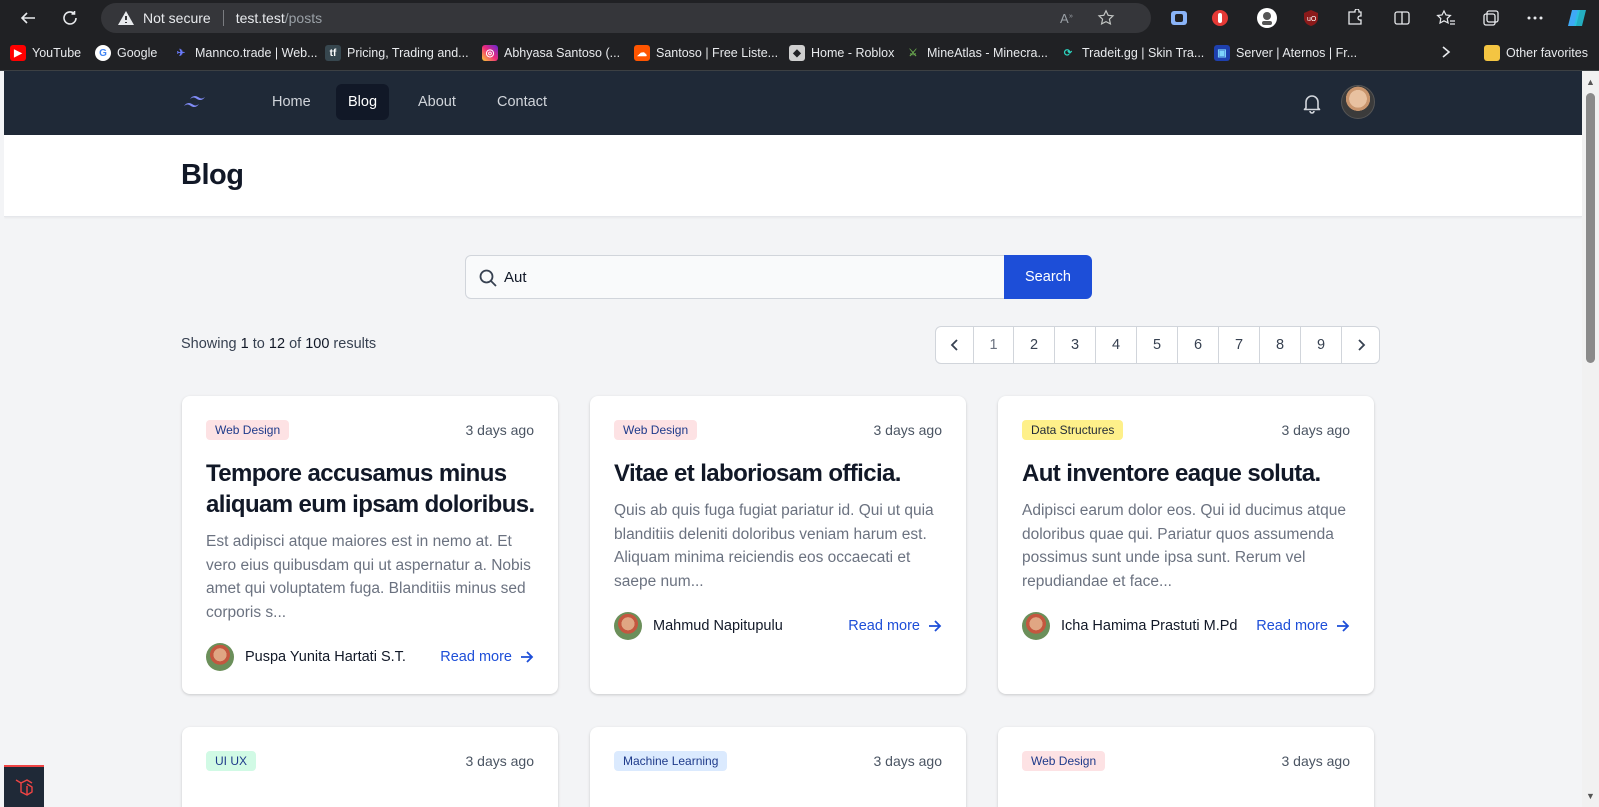 The height and width of the screenshot is (807, 1599). I want to click on mannco-icon: ✈, so click(181, 53).